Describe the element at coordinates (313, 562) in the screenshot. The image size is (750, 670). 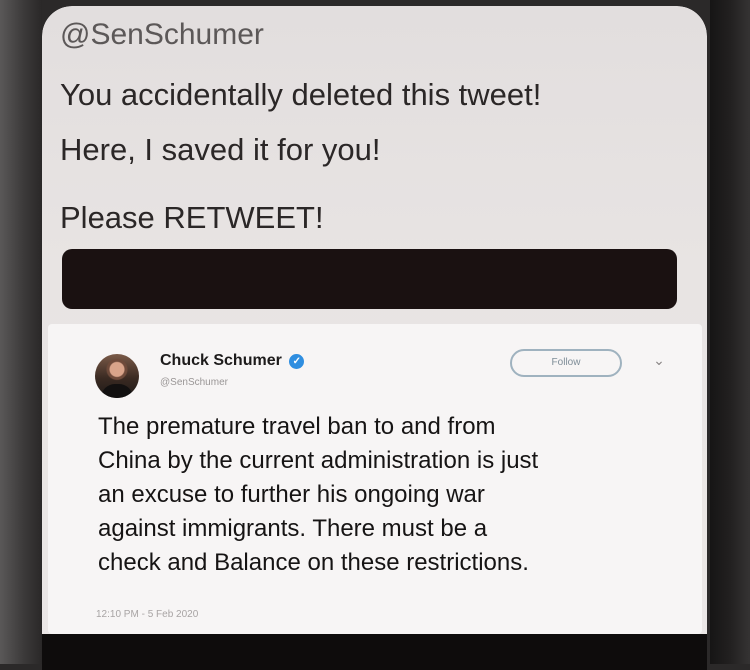
I see `tweet-body-line: check and Balance on these restrictions.` at that location.